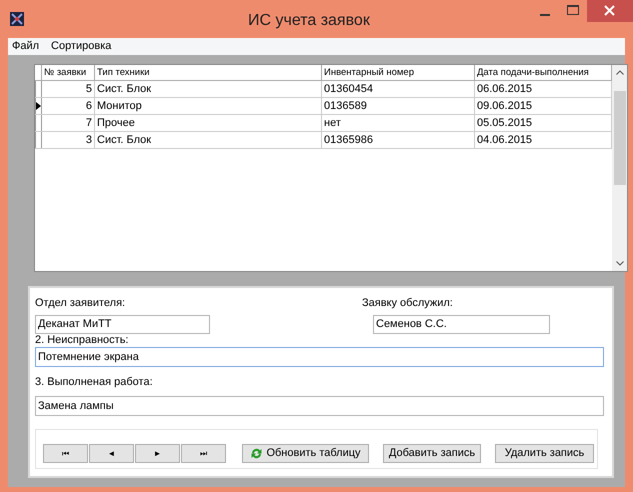 The width and height of the screenshot is (633, 492). Describe the element at coordinates (620, 138) in the screenshot. I see `scroll-thumb` at that location.